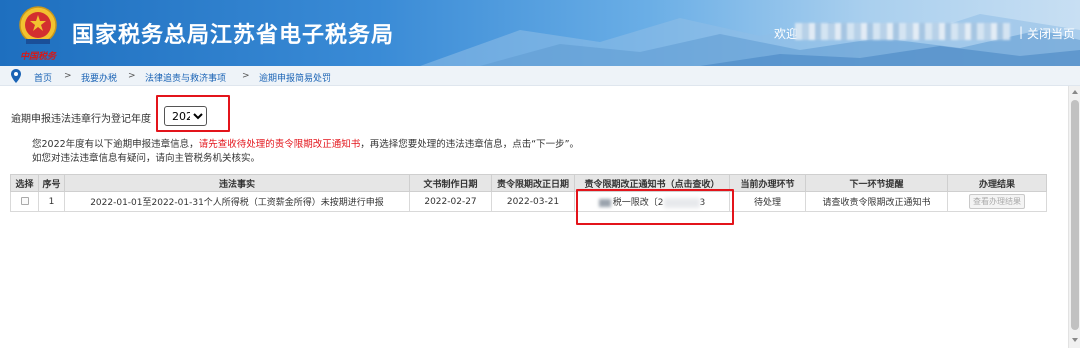  What do you see at coordinates (767, 183) in the screenshot?
I see `column-header-stage: 当前办理环节` at bounding box center [767, 183].